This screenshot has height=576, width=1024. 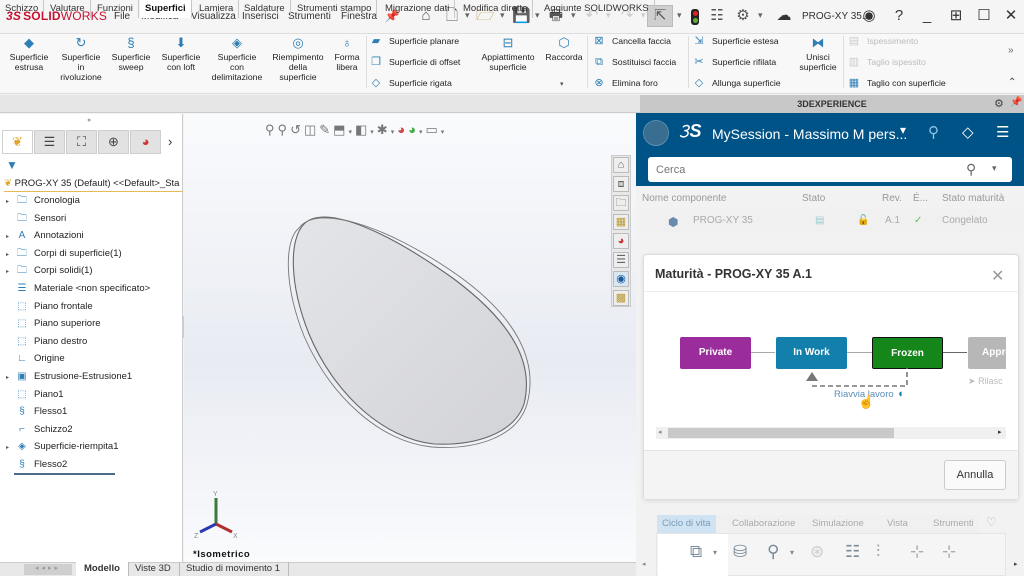 I want to click on tab-aggiunte-solidworks: Aggiunte SOLIDWORKS, so click(x=597, y=9).